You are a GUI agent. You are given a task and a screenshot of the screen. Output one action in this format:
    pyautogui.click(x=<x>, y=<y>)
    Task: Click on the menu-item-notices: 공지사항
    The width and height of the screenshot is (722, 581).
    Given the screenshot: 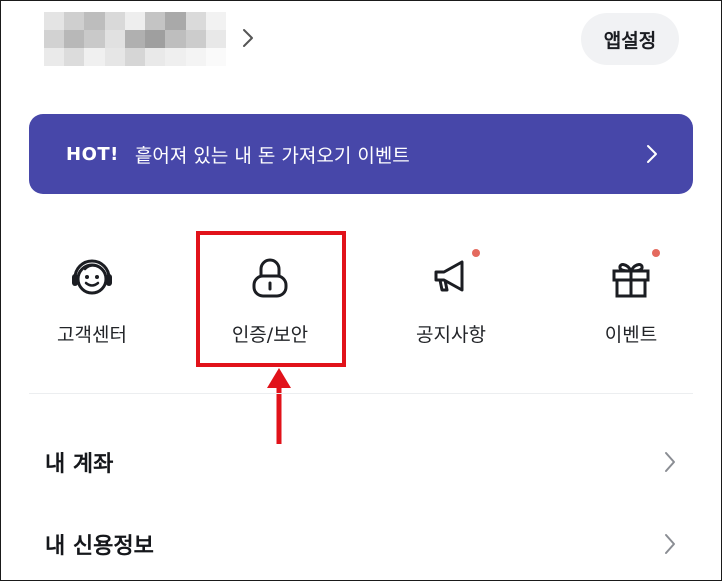 What is the action you would take?
    pyautogui.click(x=451, y=297)
    